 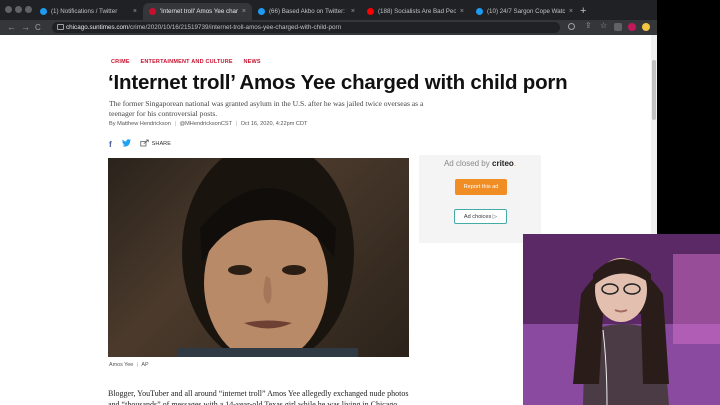 I want to click on forward-button: →, so click(x=25, y=27).